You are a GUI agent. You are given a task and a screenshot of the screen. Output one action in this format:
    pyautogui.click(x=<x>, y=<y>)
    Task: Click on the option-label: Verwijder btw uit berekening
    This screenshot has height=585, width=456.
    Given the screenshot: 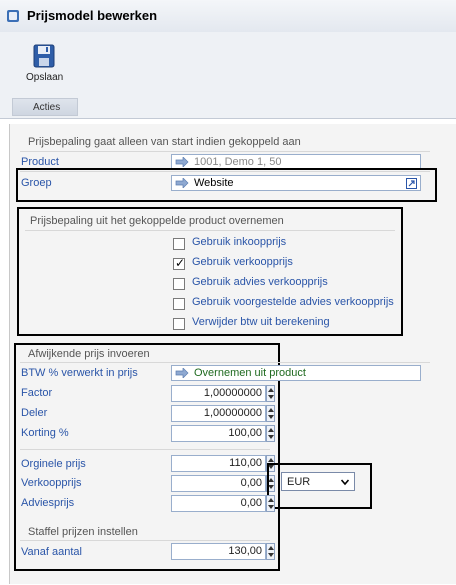 What is the action you would take?
    pyautogui.click(x=261, y=322)
    